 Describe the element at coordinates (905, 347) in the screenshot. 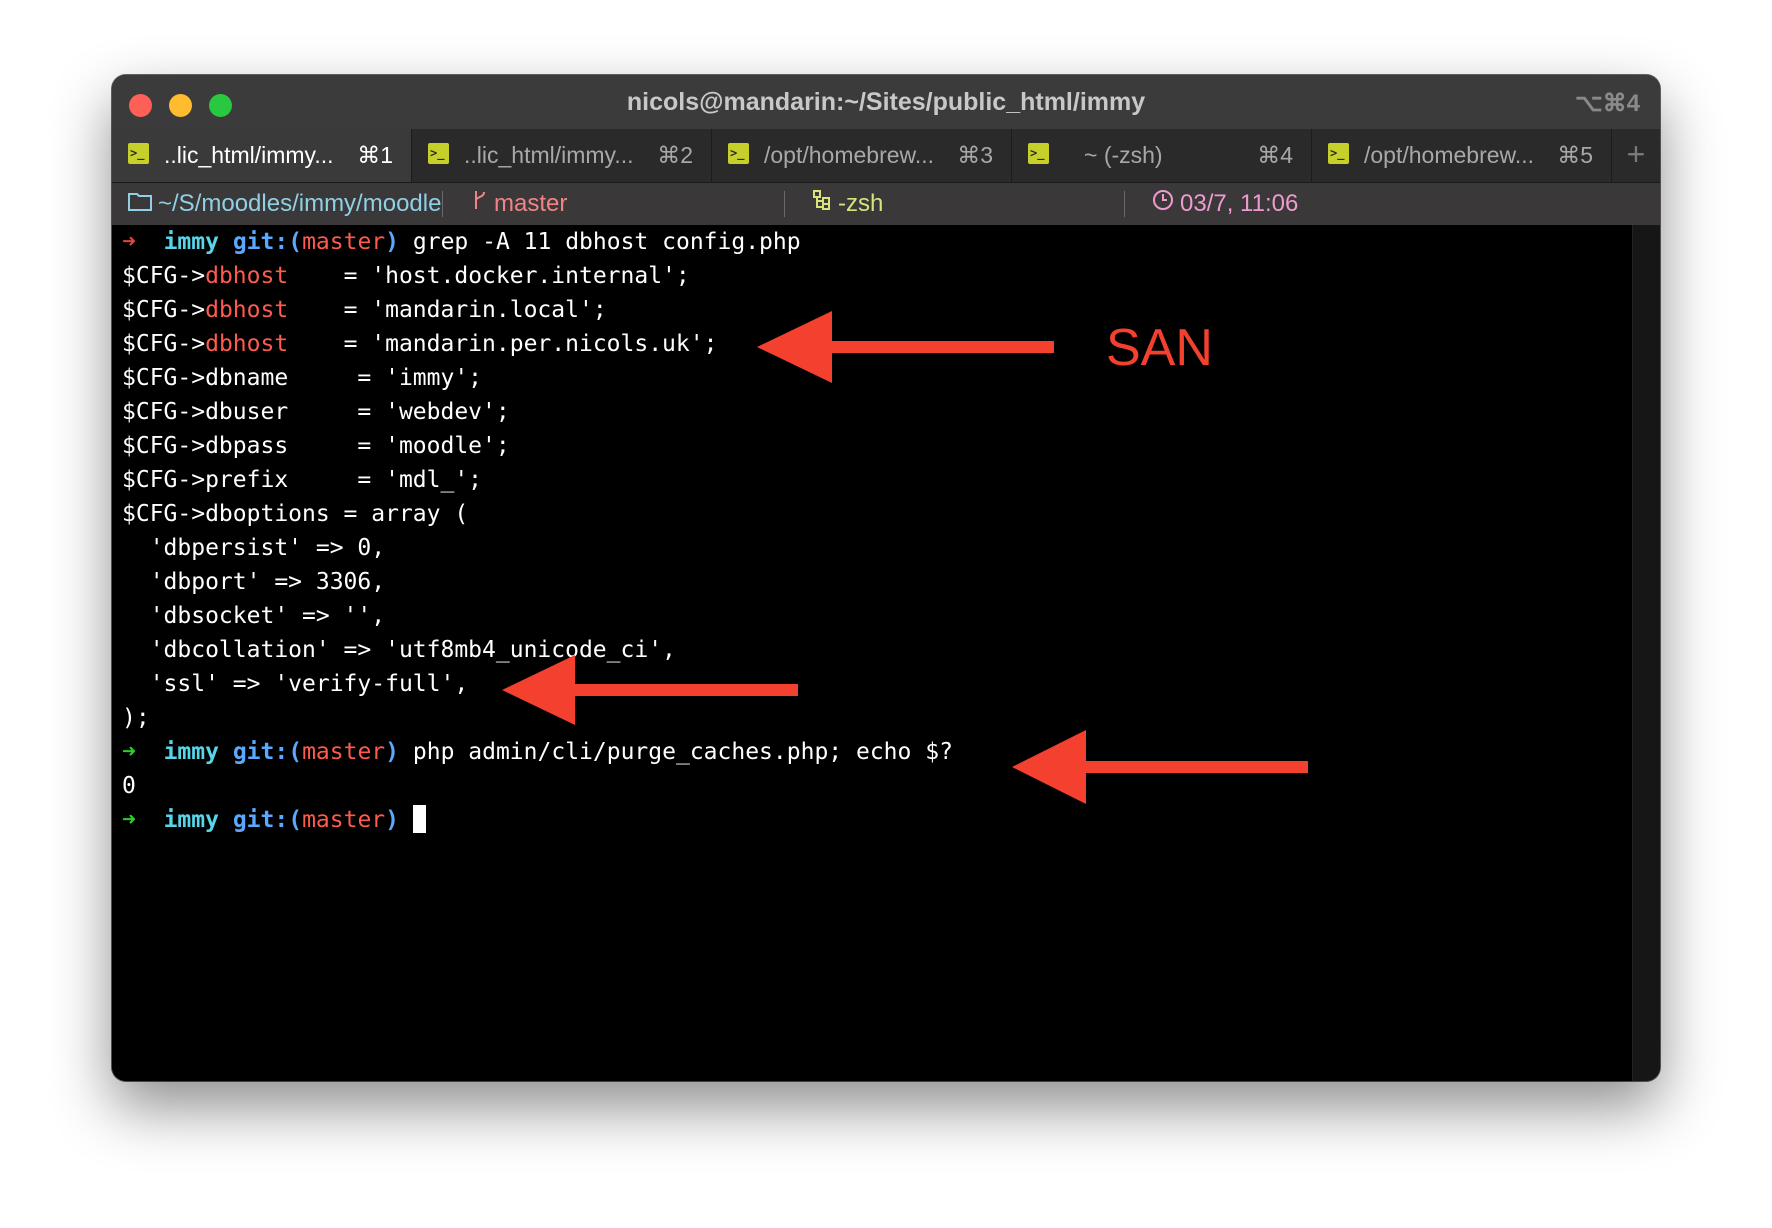

I see `annotation-arrow-san` at that location.